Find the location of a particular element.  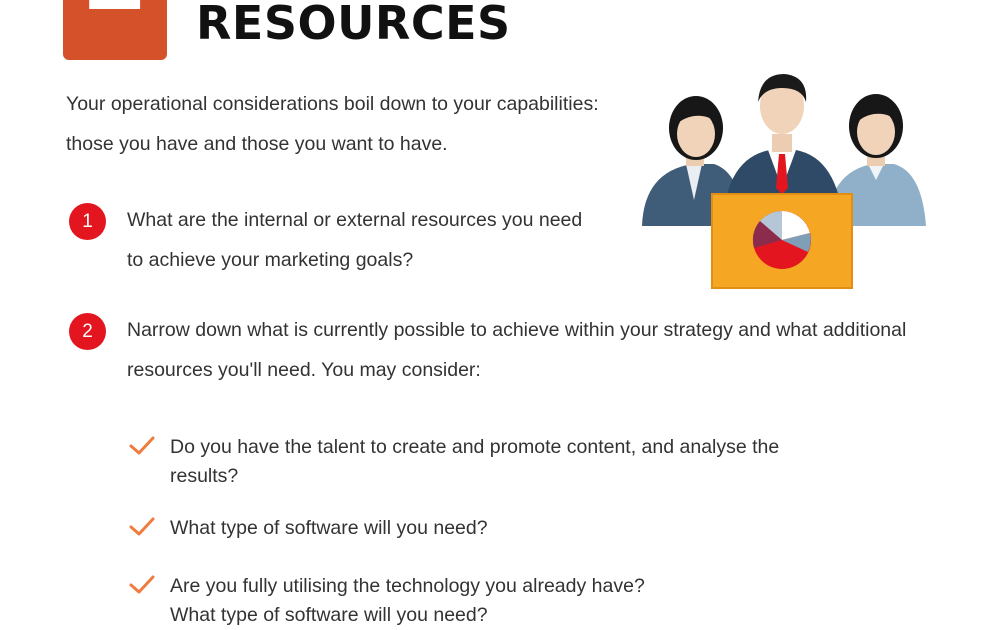

team-presentation-icon is located at coordinates (784, 181).